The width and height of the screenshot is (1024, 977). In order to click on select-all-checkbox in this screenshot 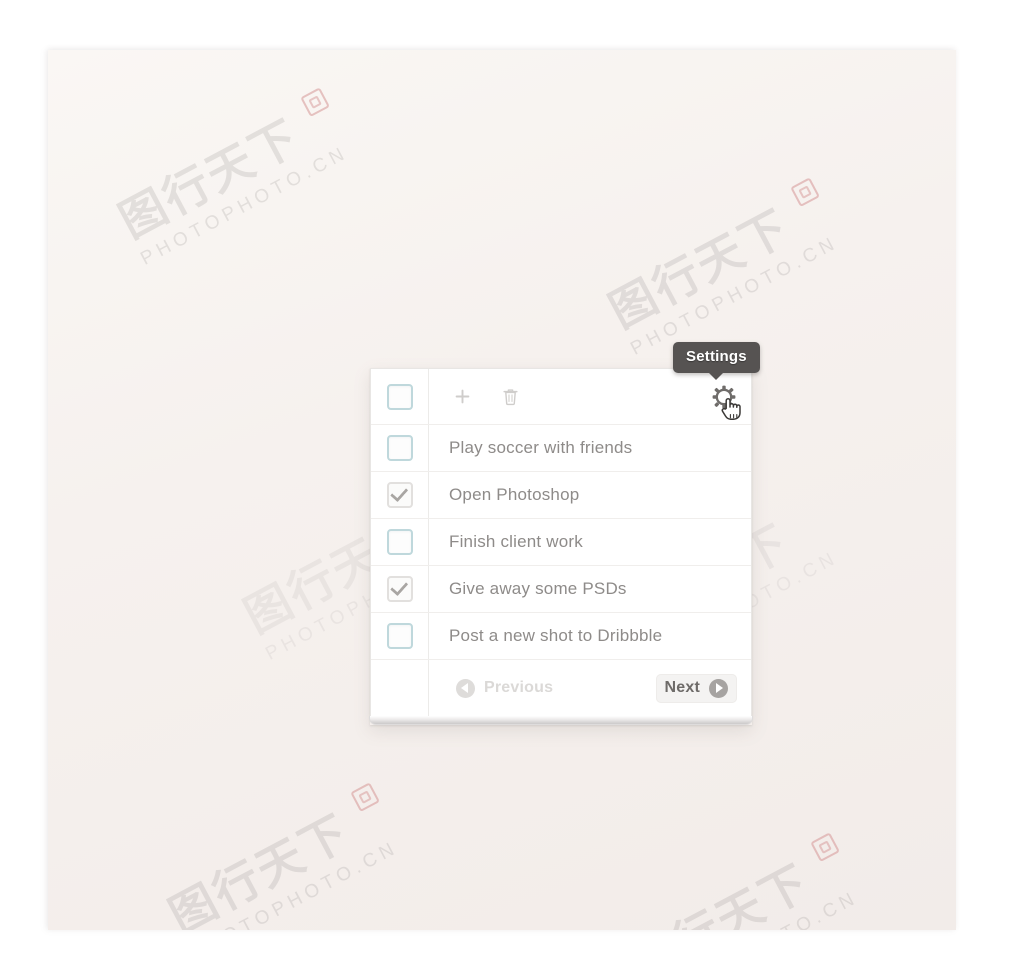, I will do `click(399, 396)`.